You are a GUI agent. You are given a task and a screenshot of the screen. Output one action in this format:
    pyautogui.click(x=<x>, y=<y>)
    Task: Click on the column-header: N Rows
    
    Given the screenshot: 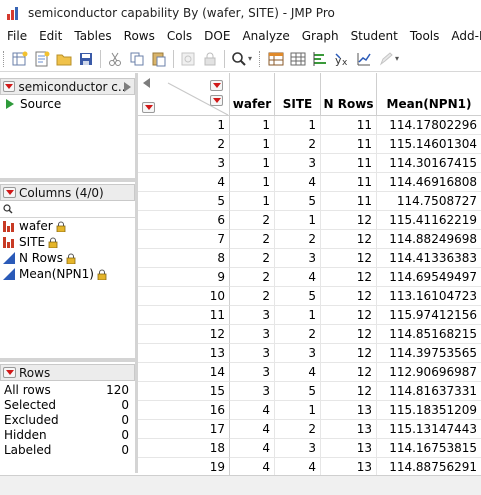 What is the action you would take?
    pyautogui.click(x=349, y=94)
    